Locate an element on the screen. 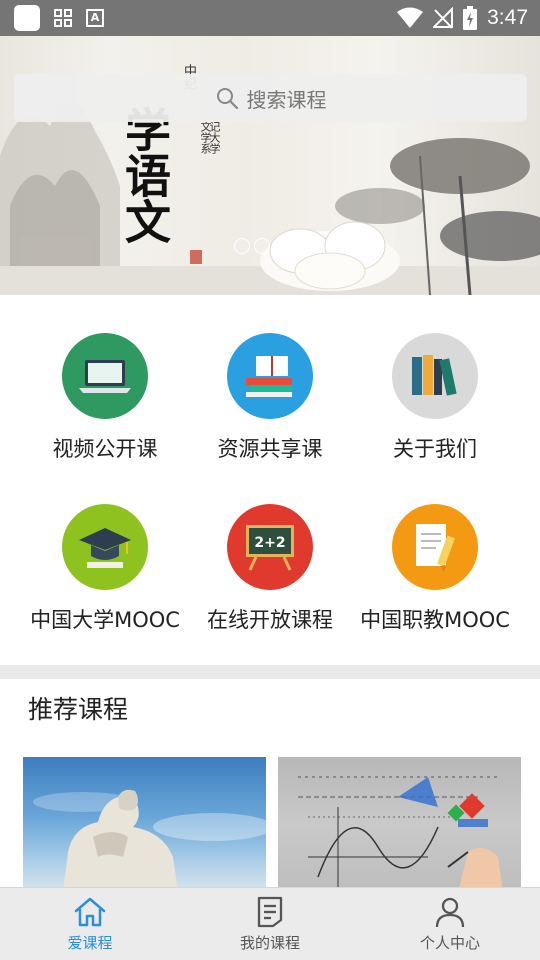 The height and width of the screenshot is (960, 540). tab-label: 个人中心 is located at coordinates (449, 943).